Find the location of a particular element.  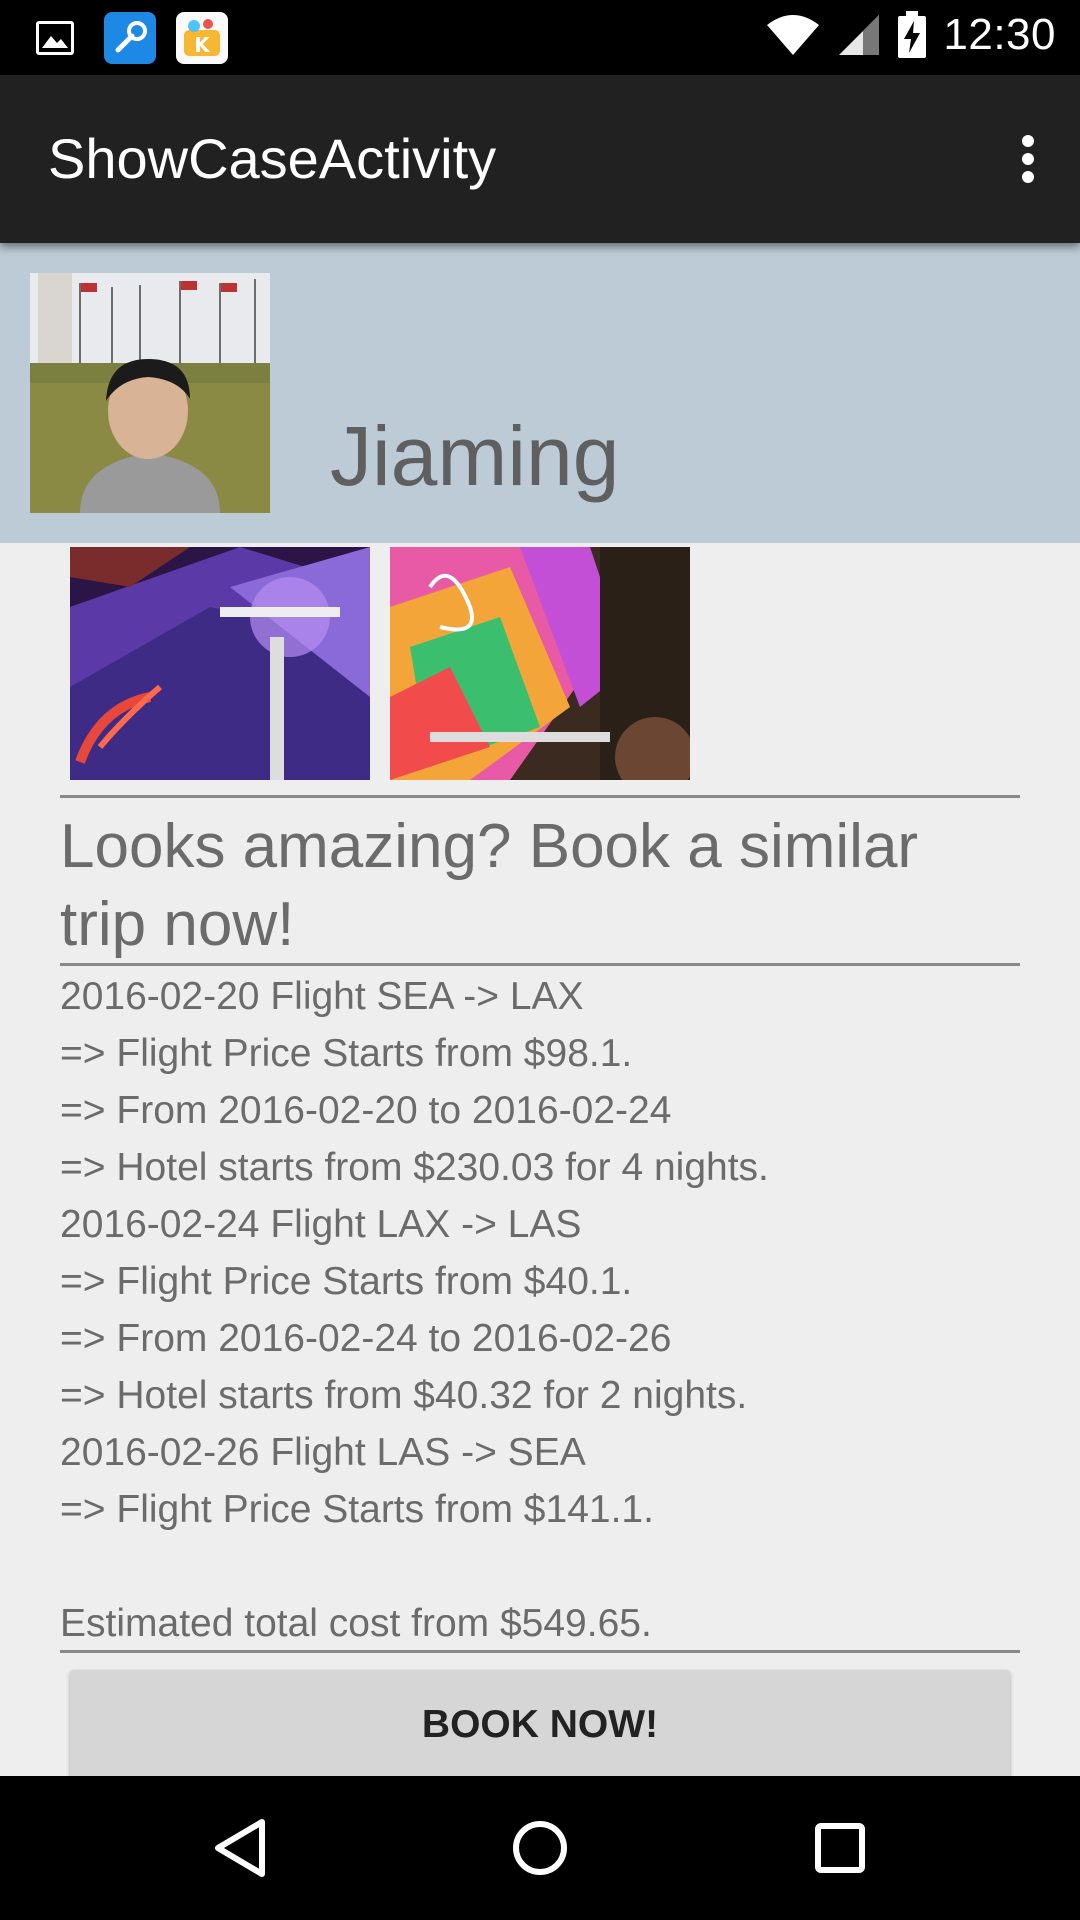

itinerary-line: 2016-02-26 Flight LAS -> SEA is located at coordinates (323, 1452).